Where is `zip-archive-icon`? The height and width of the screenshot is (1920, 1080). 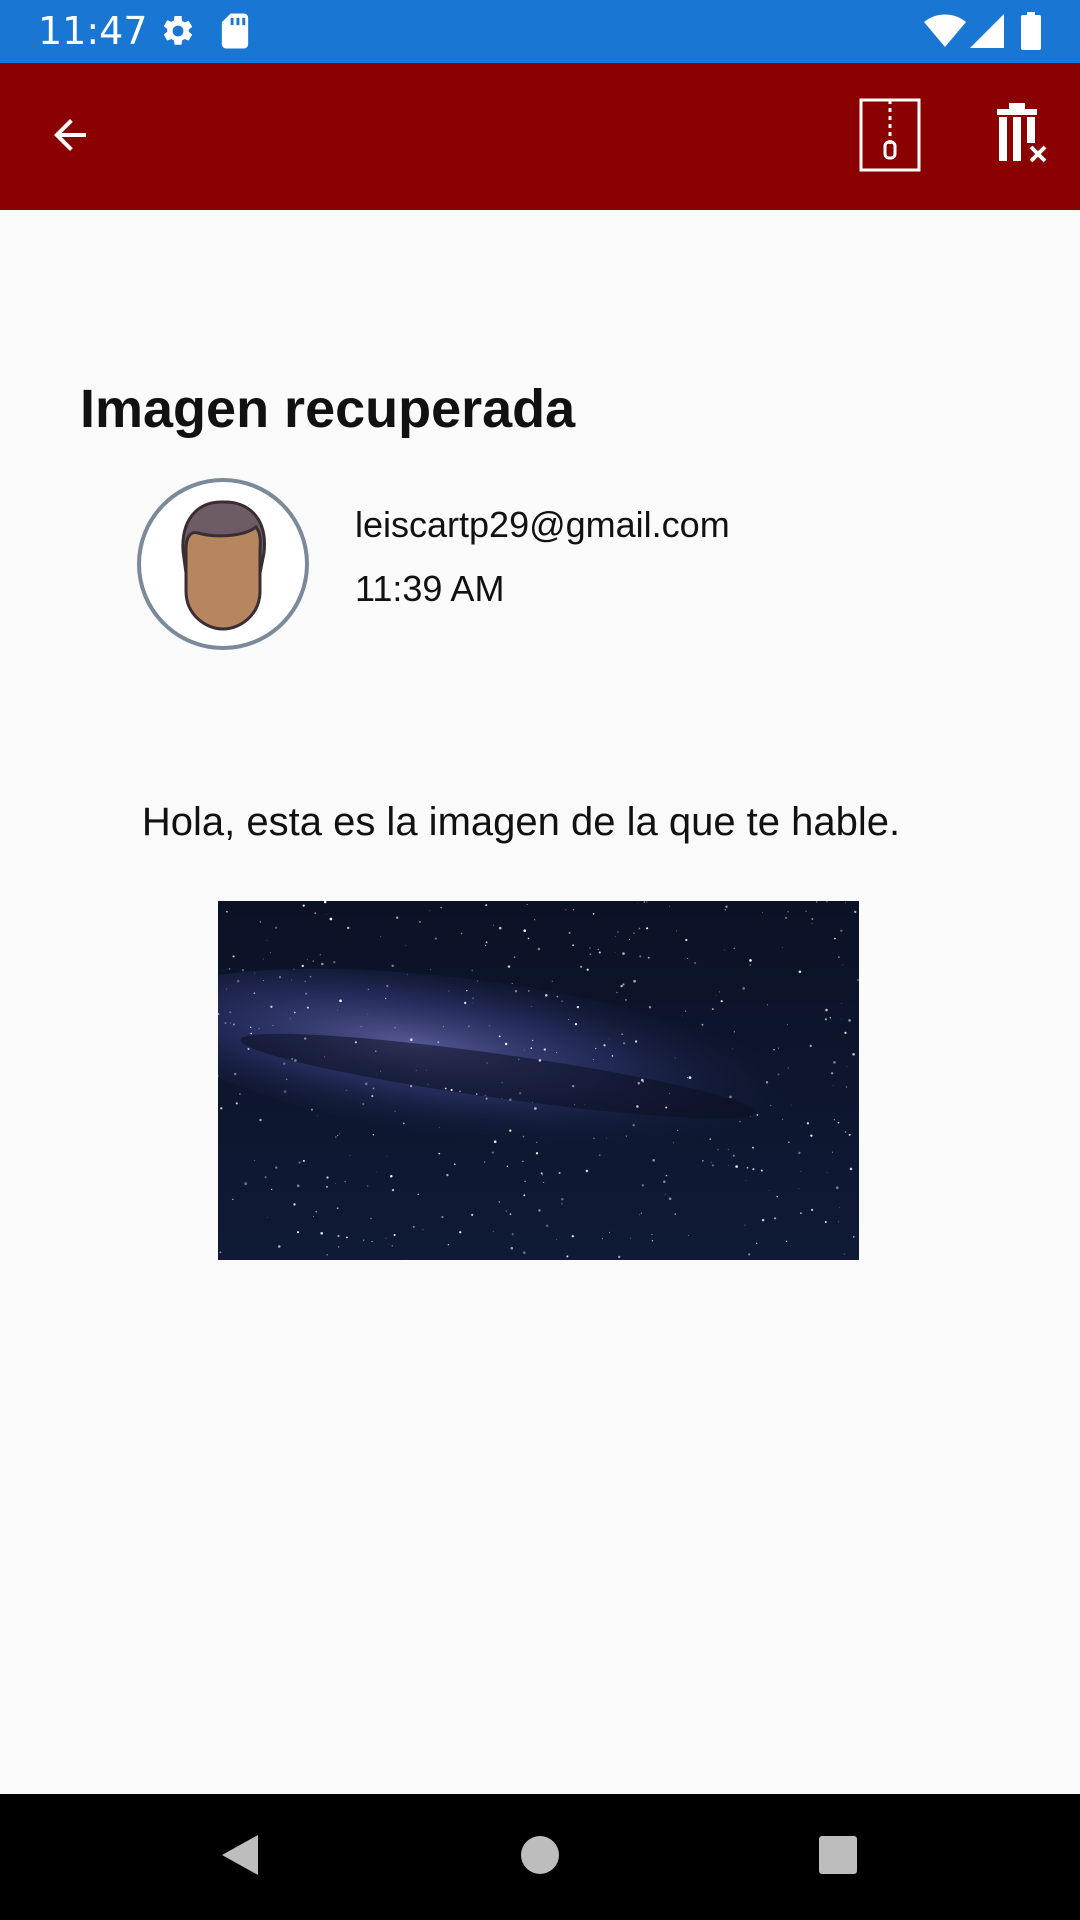
zip-archive-icon is located at coordinates (890, 137).